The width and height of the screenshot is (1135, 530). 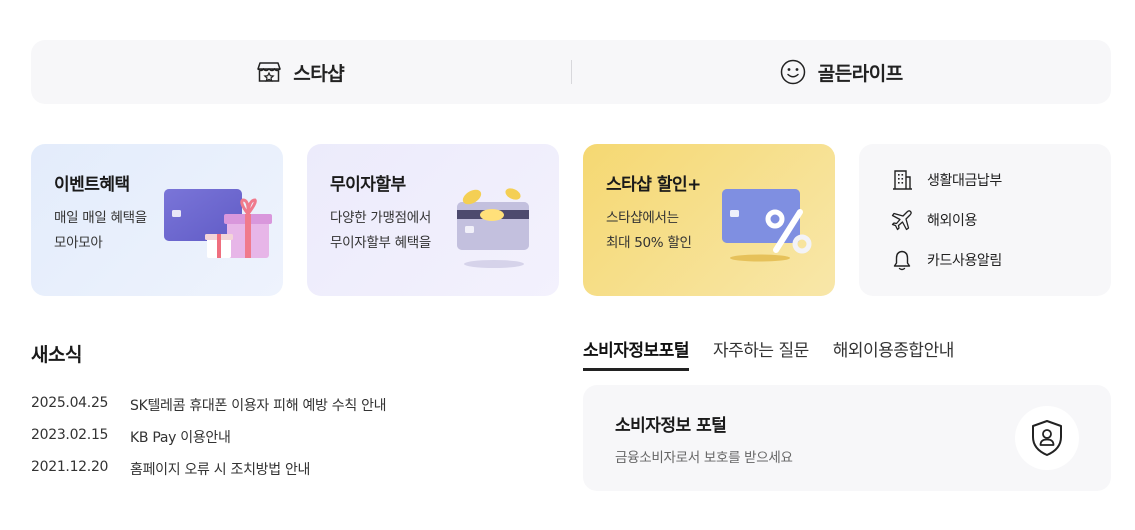 I want to click on shield-user-icon, so click(x=1047, y=438).